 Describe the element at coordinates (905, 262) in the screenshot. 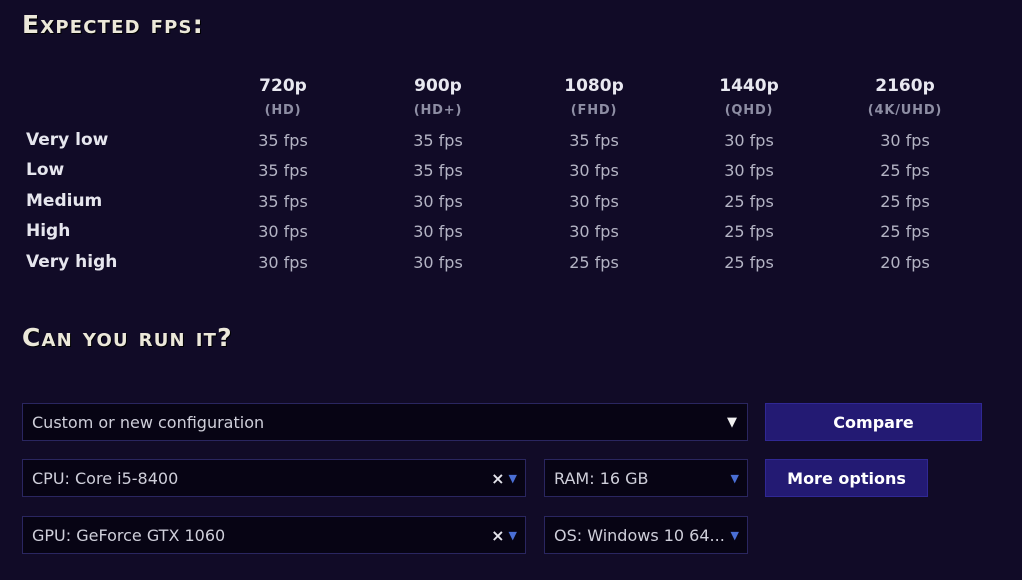

I see `fps-cell: 20 fps` at that location.